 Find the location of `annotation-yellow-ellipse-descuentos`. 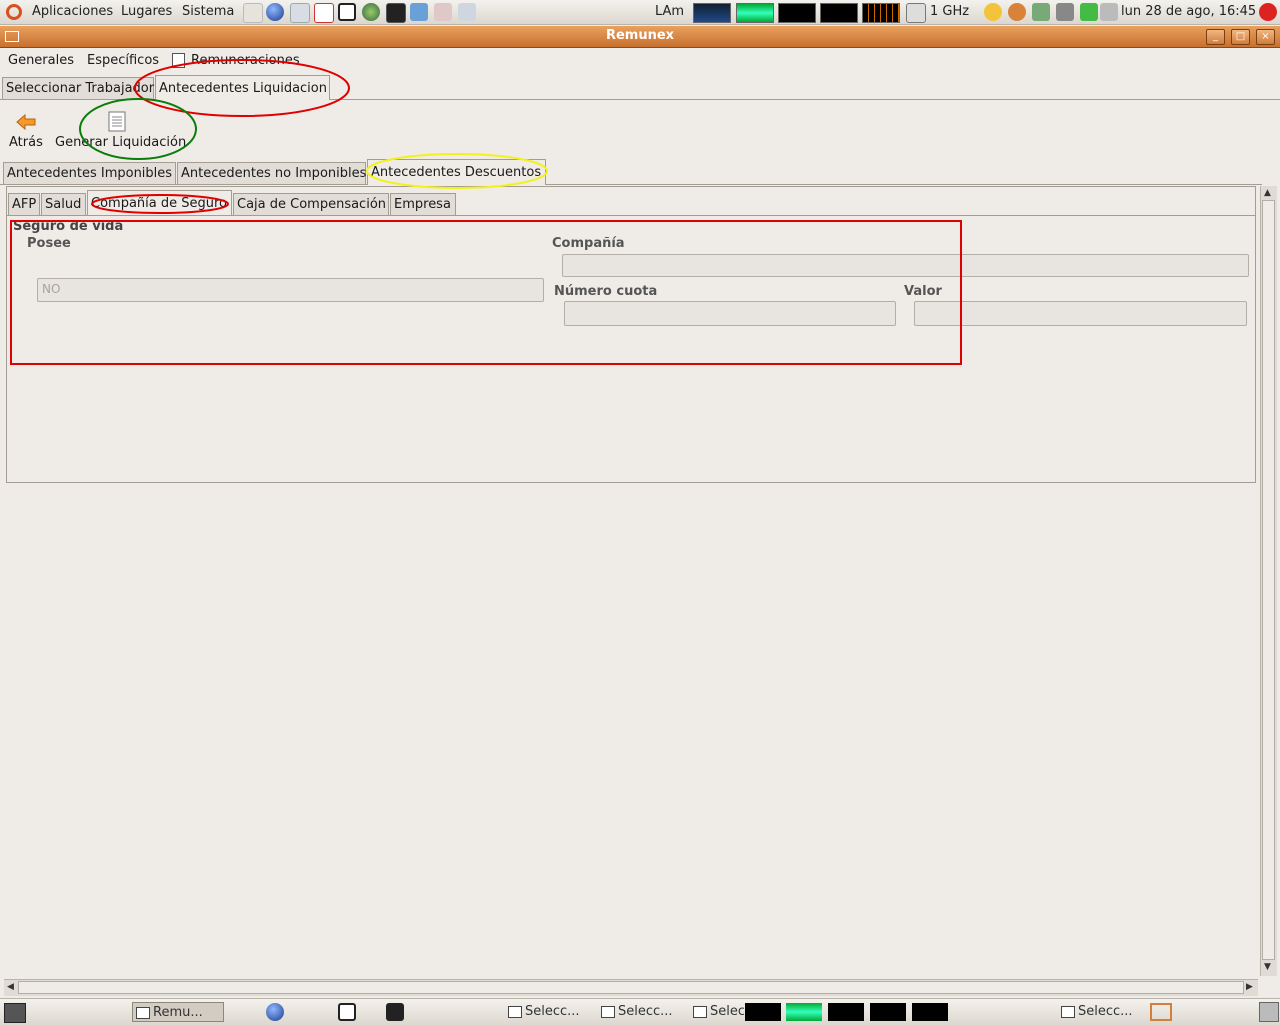

annotation-yellow-ellipse-descuentos is located at coordinates (457, 171).